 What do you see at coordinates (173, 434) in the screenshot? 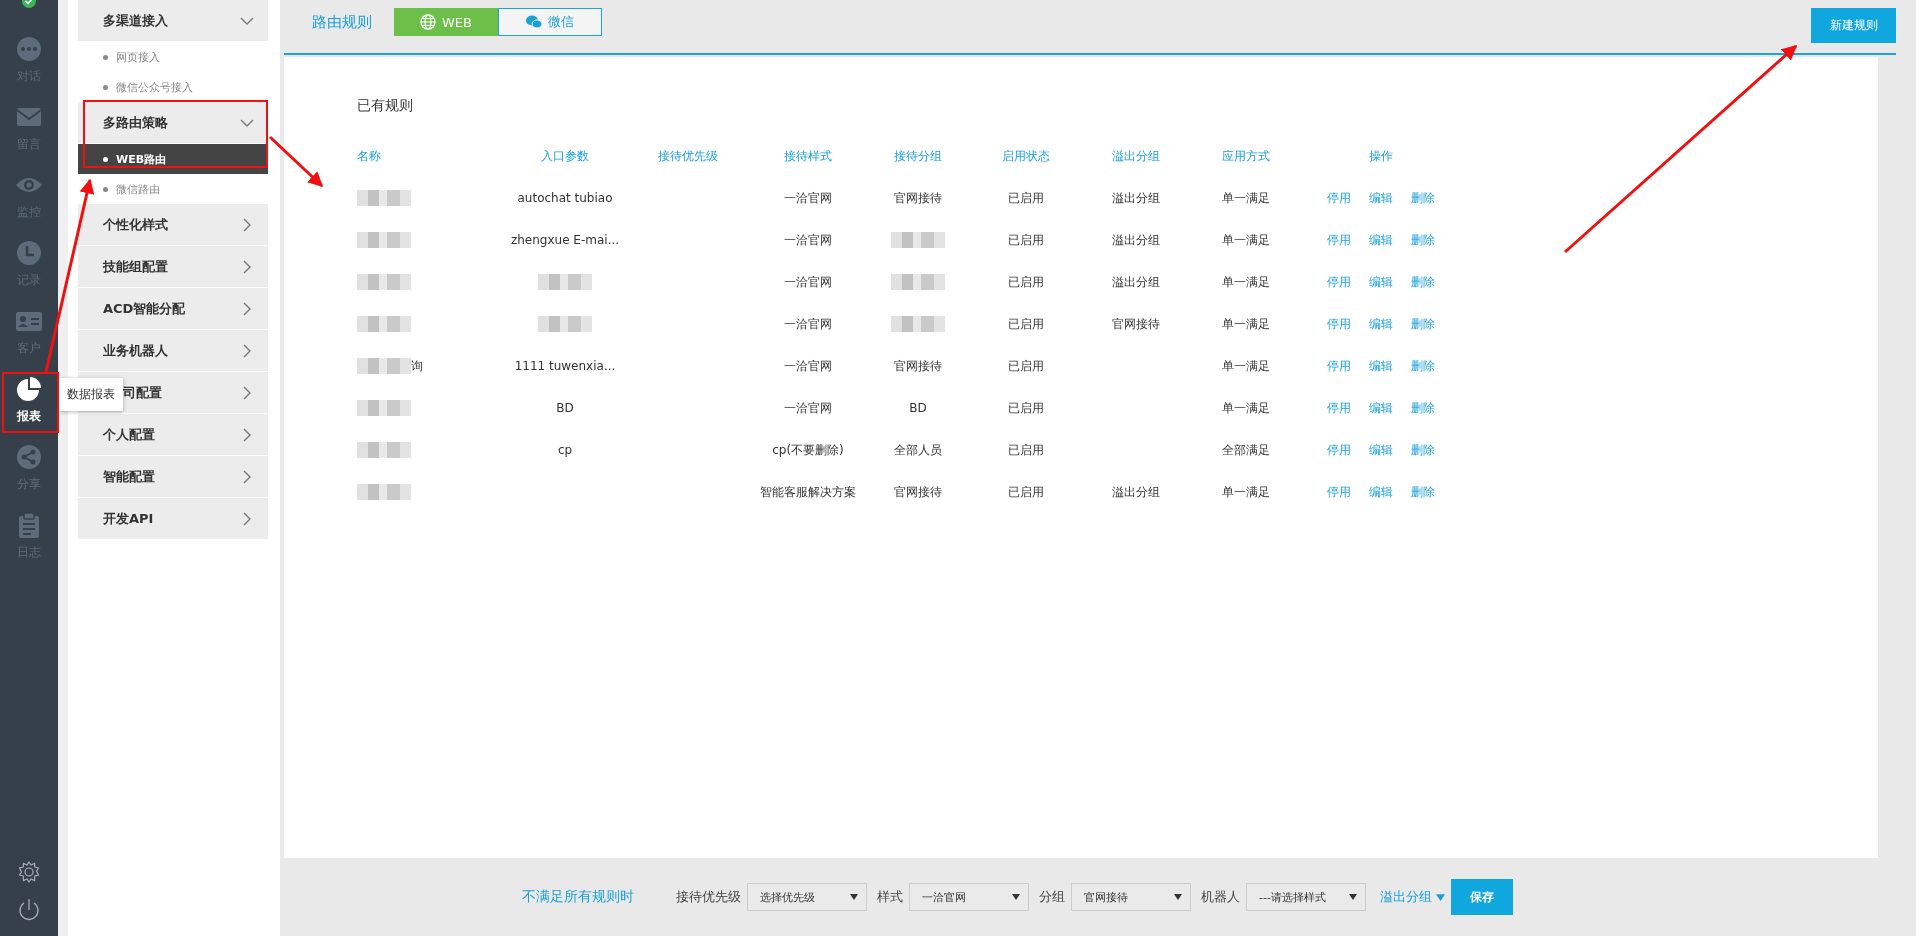
I see `menu-header: 个人配置` at bounding box center [173, 434].